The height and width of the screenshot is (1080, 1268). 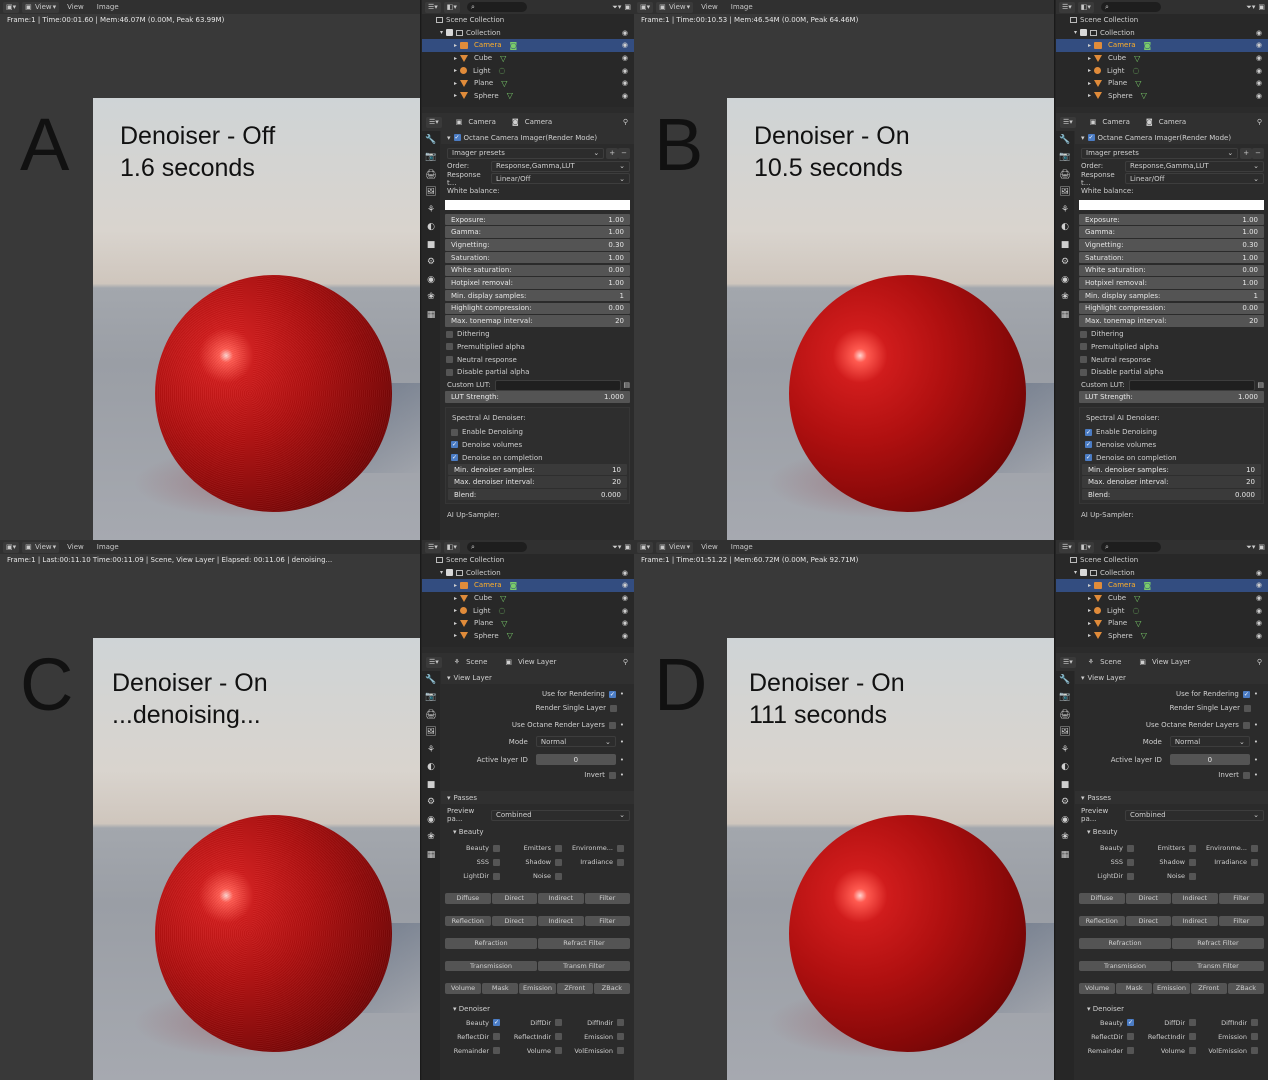 I want to click on denoiser-checkbox-row: Enable Denoising, so click(x=537, y=432).